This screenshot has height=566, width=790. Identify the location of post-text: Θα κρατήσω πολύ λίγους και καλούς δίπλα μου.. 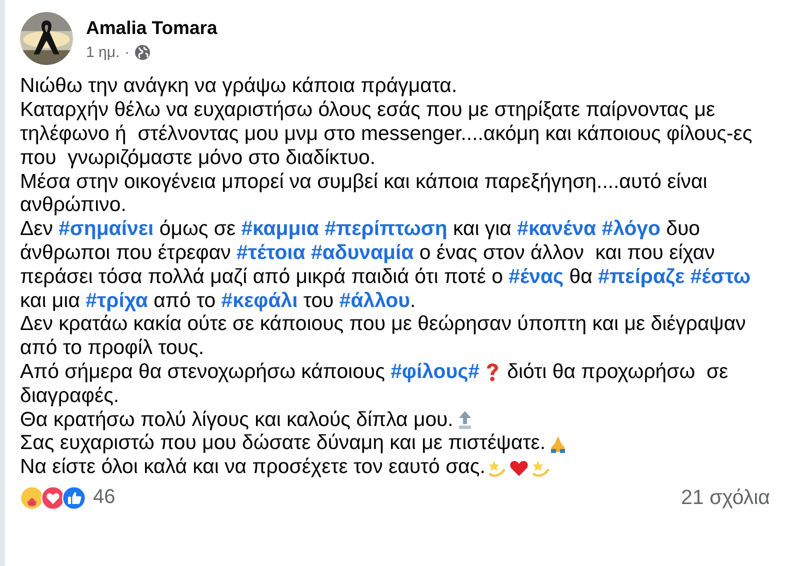
(237, 420).